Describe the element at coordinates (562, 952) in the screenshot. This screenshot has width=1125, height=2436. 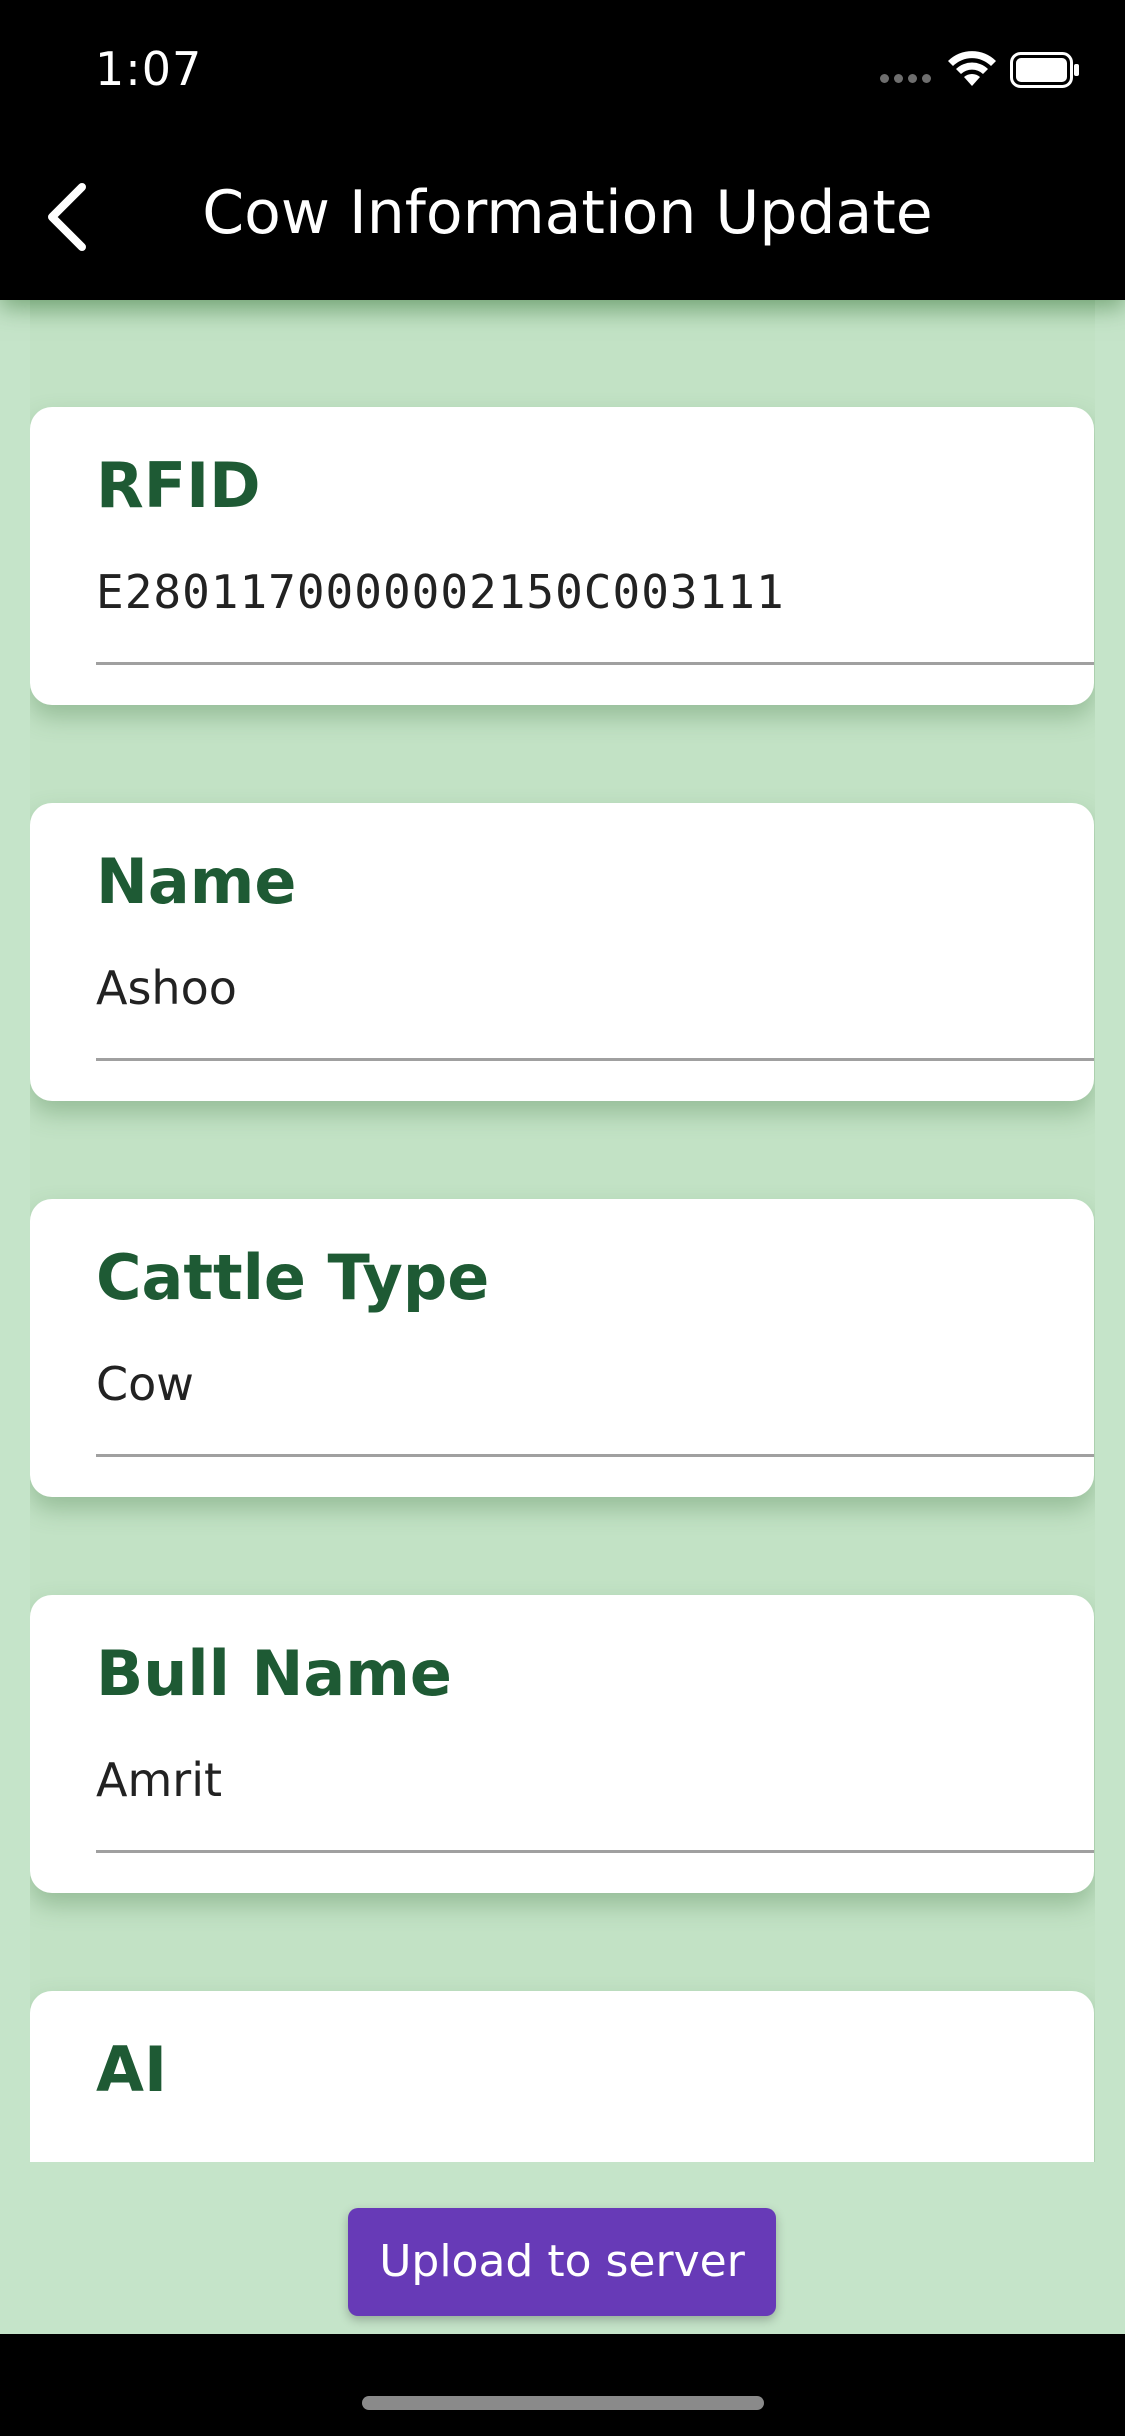
I see `name-card: Name Ashoo` at that location.